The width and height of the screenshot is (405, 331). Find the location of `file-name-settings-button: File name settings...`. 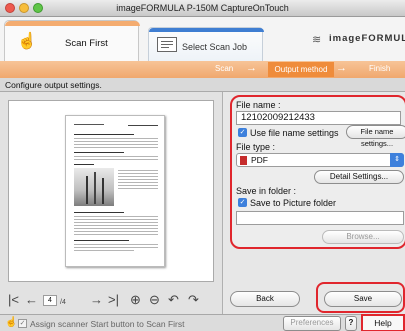

file-name-settings-button: File name settings... is located at coordinates (375, 136).